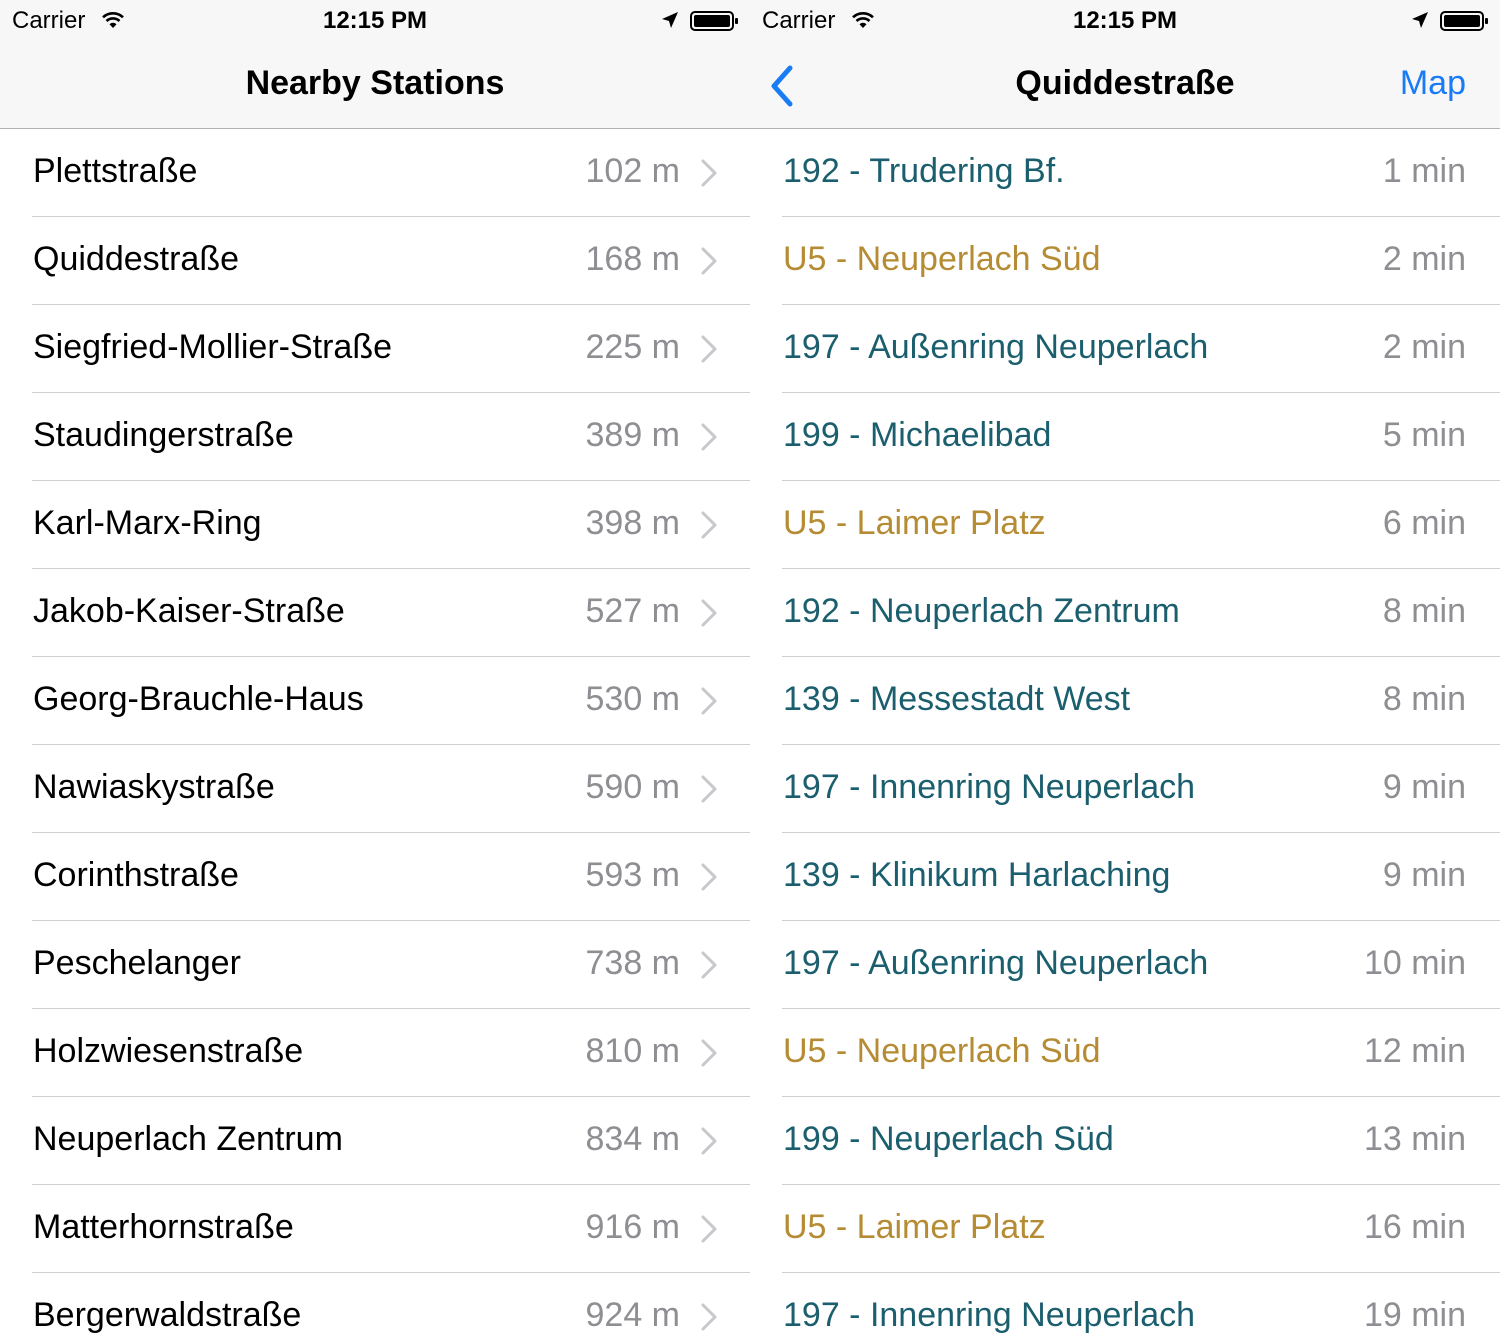 This screenshot has height=1334, width=1500. I want to click on departure-line: 139 - Klinikum Harlaching, so click(977, 875).